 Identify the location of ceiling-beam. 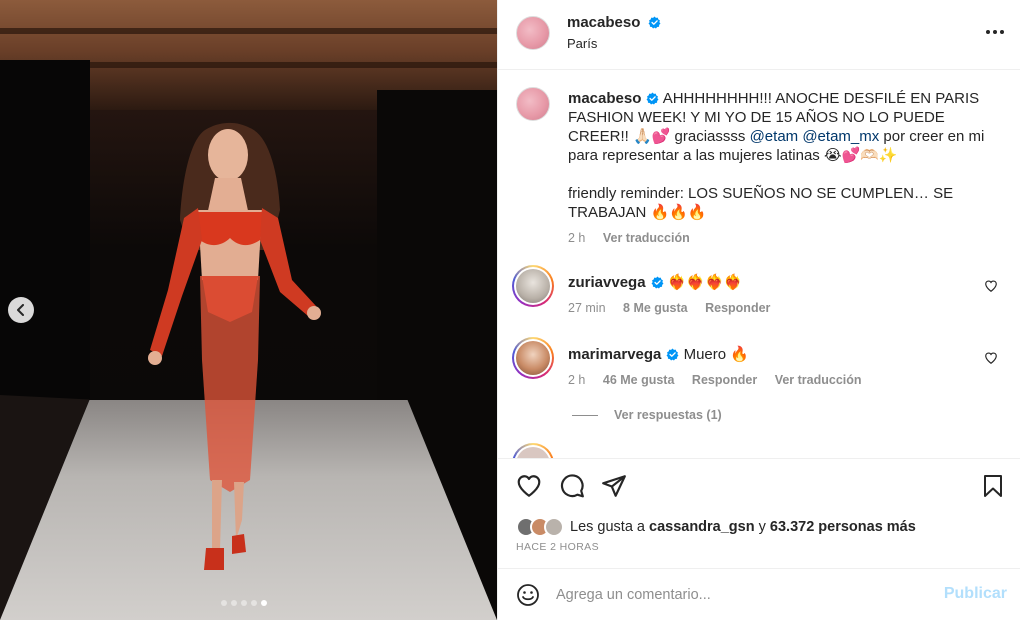
(248, 31).